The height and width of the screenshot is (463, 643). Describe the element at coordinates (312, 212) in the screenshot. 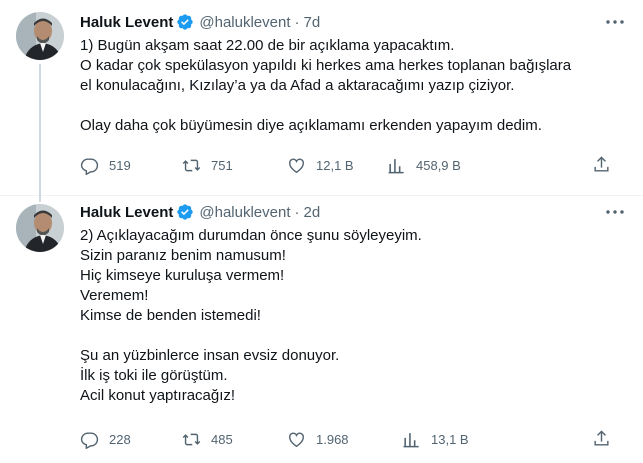

I see `timestamp: 2d` at that location.